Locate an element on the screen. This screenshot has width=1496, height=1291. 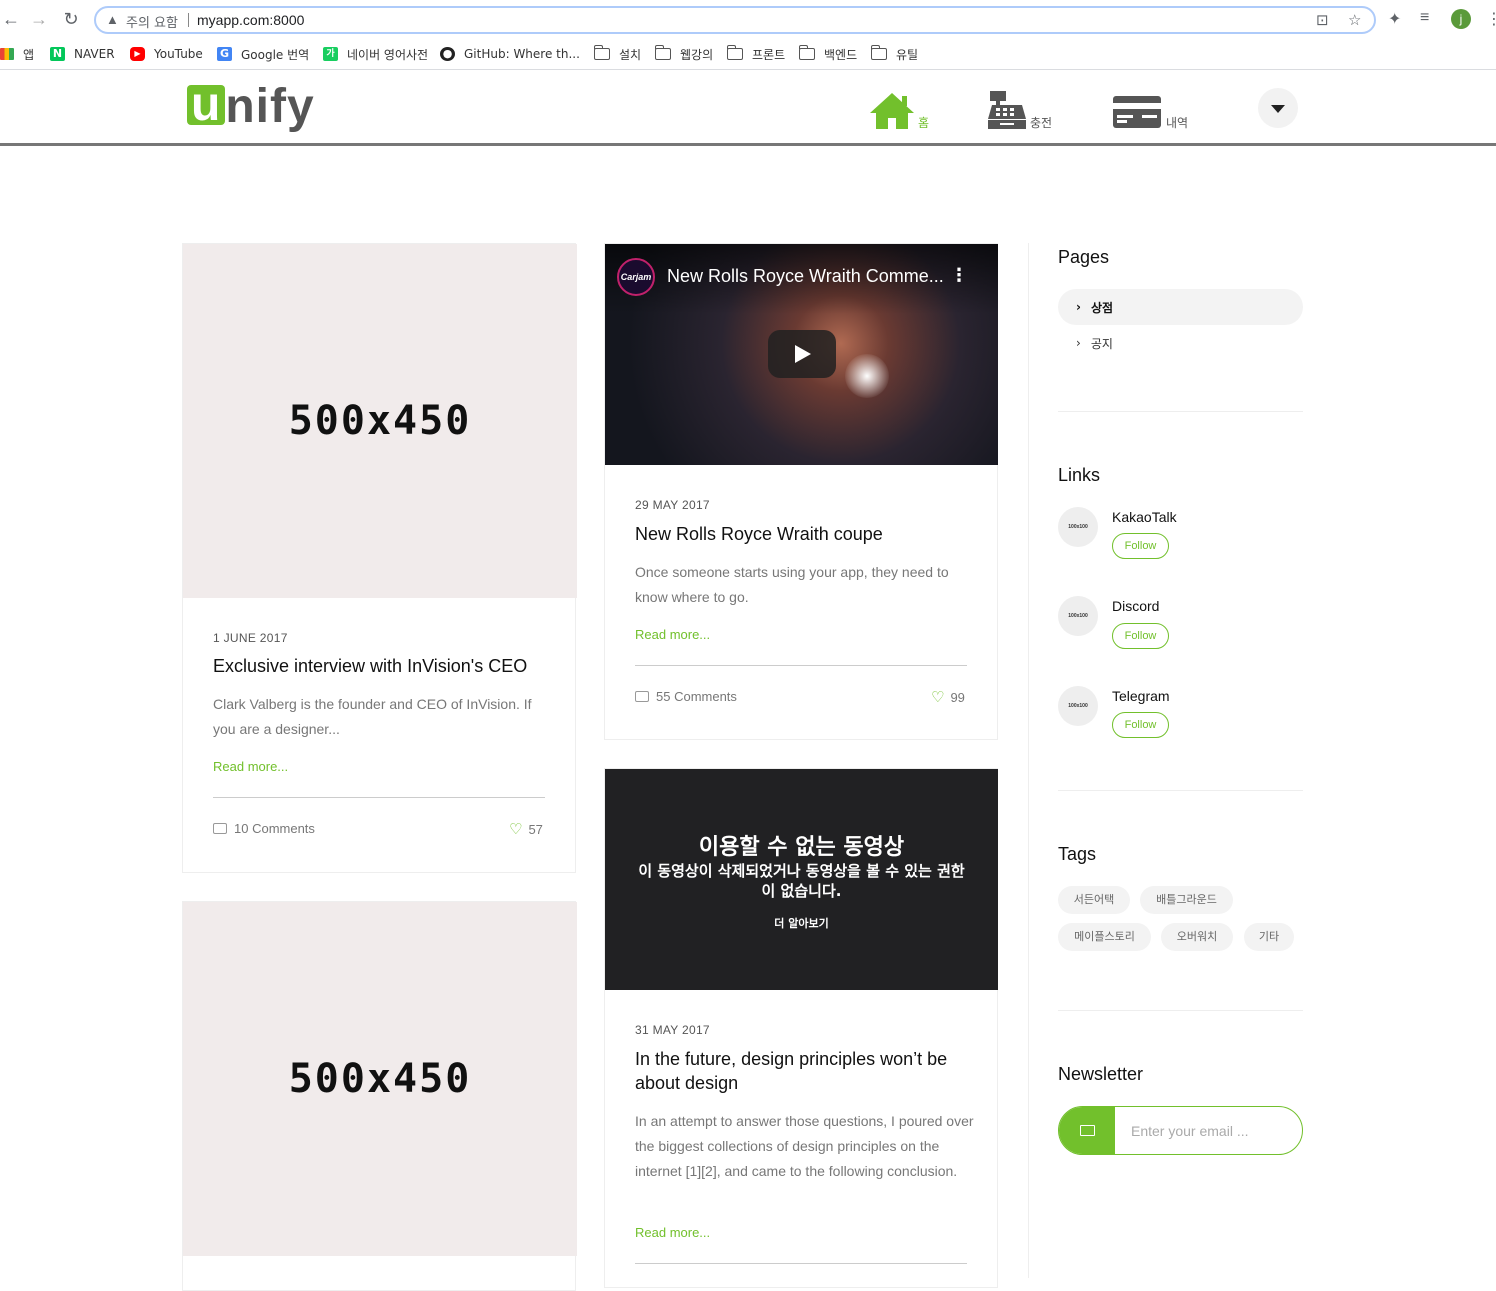
google-translate-icon: G is located at coordinates (224, 54).